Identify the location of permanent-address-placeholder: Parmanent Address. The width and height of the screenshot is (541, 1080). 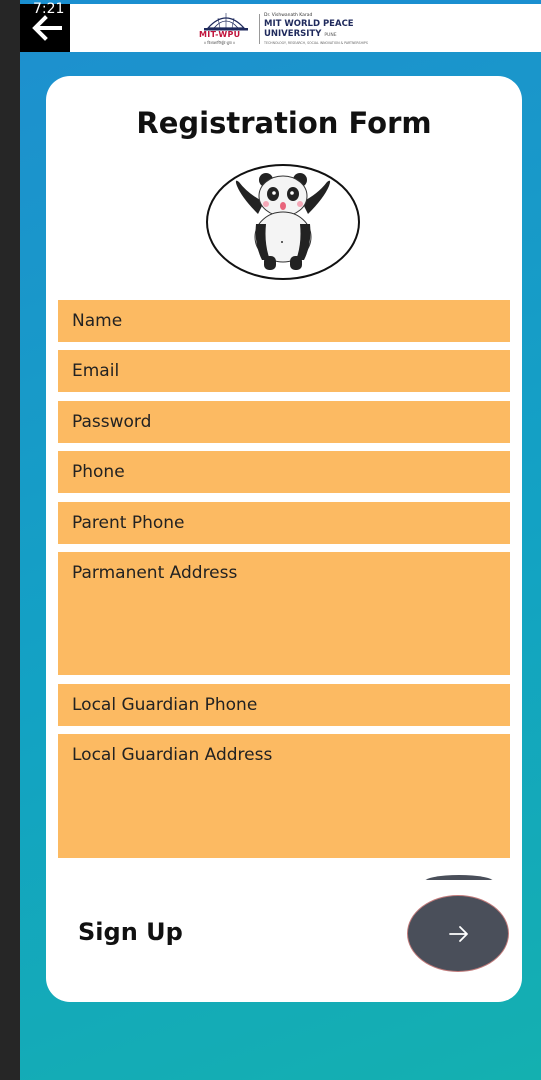
(155, 573).